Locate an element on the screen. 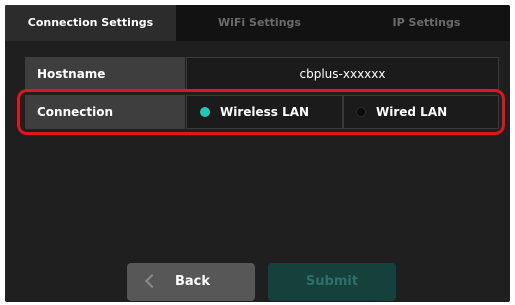 The width and height of the screenshot is (515, 305). back-button-label: Back is located at coordinates (193, 281).